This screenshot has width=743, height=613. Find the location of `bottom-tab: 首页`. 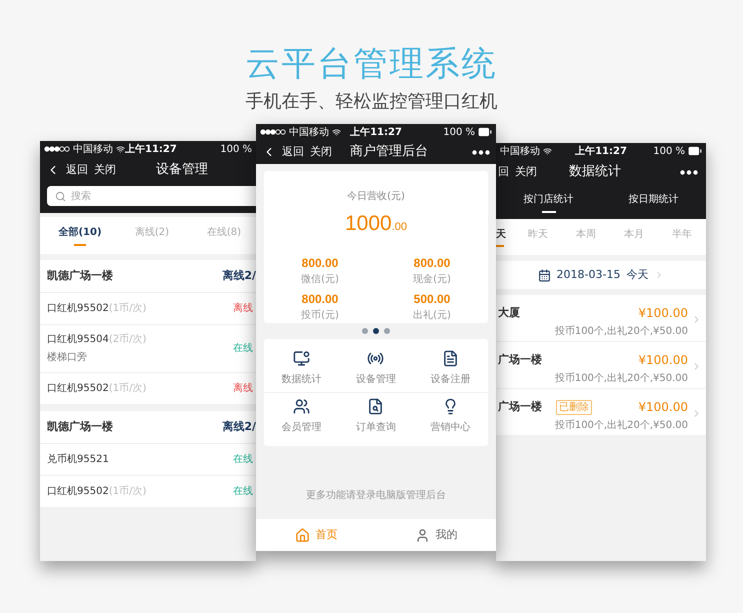

bottom-tab: 首页 is located at coordinates (316, 535).